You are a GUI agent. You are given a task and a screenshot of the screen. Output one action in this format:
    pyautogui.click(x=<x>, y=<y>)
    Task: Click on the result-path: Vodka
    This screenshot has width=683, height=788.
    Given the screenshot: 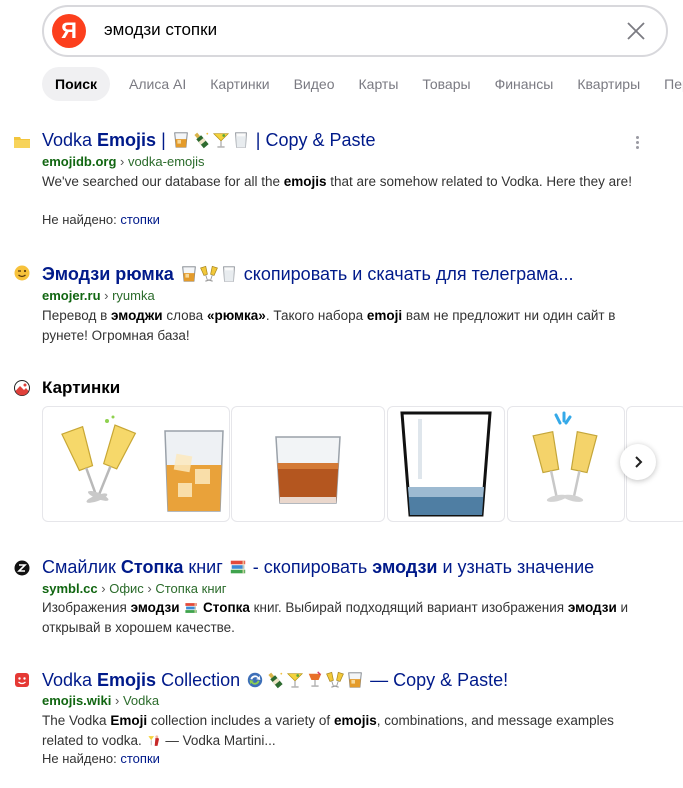 What is the action you would take?
    pyautogui.click(x=141, y=700)
    